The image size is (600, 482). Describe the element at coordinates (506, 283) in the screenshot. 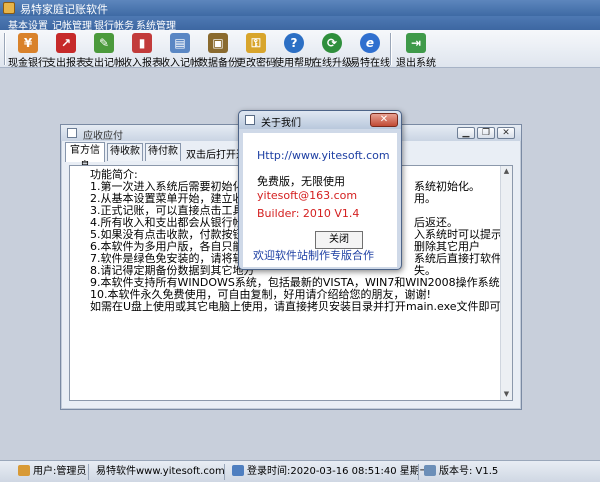

I see `vertical-scrollbar: ▲ ▼` at that location.